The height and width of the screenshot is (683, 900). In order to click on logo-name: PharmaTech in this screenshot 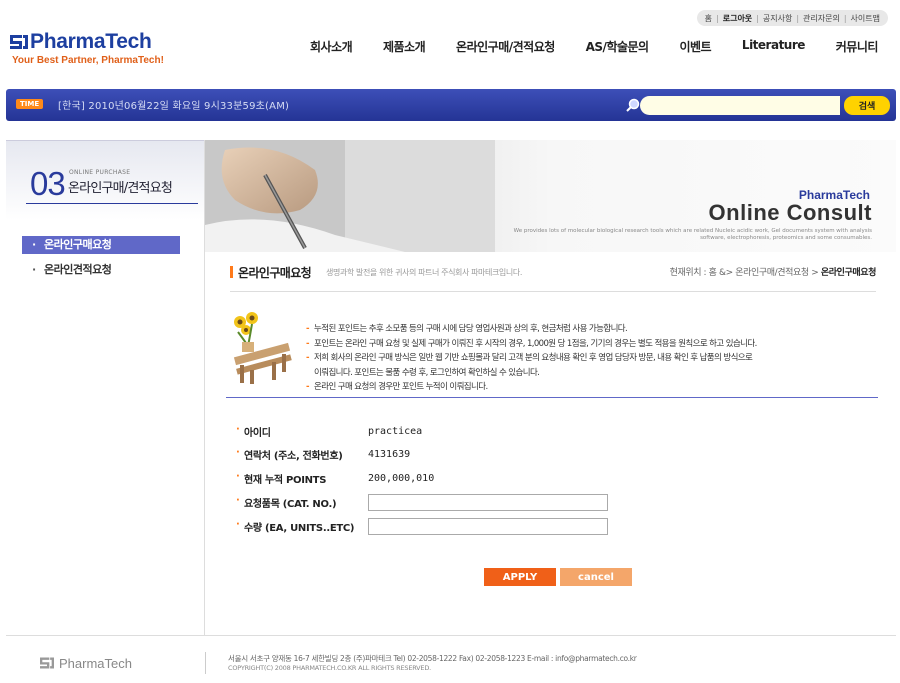, I will do `click(91, 41)`.